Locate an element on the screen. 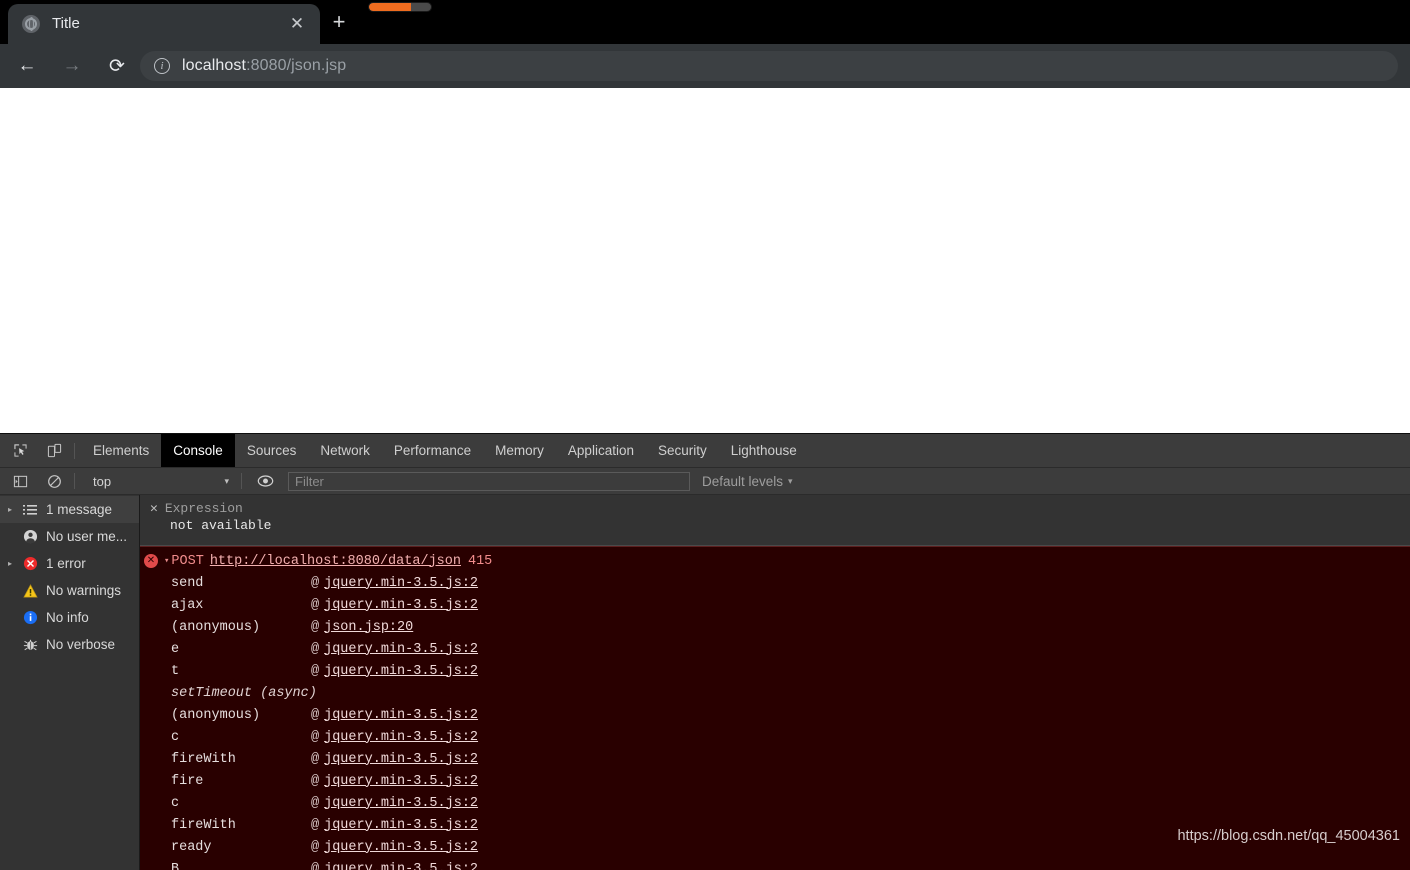  sidebar-item-messages: ▸ 1 message is located at coordinates (69, 509).